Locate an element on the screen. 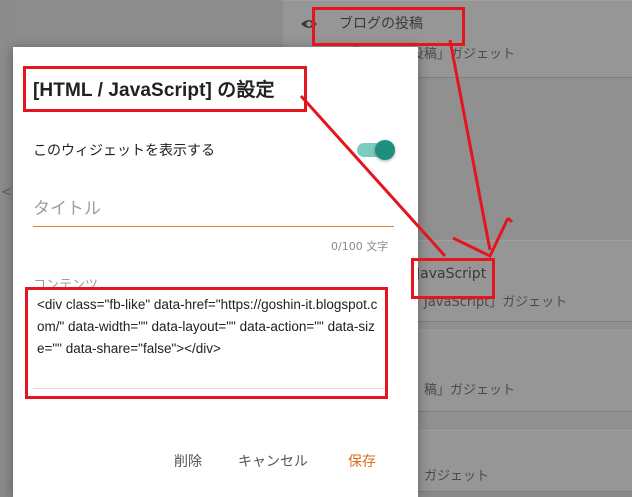 The height and width of the screenshot is (497, 632). show-widget-toggle is located at coordinates (376, 150).